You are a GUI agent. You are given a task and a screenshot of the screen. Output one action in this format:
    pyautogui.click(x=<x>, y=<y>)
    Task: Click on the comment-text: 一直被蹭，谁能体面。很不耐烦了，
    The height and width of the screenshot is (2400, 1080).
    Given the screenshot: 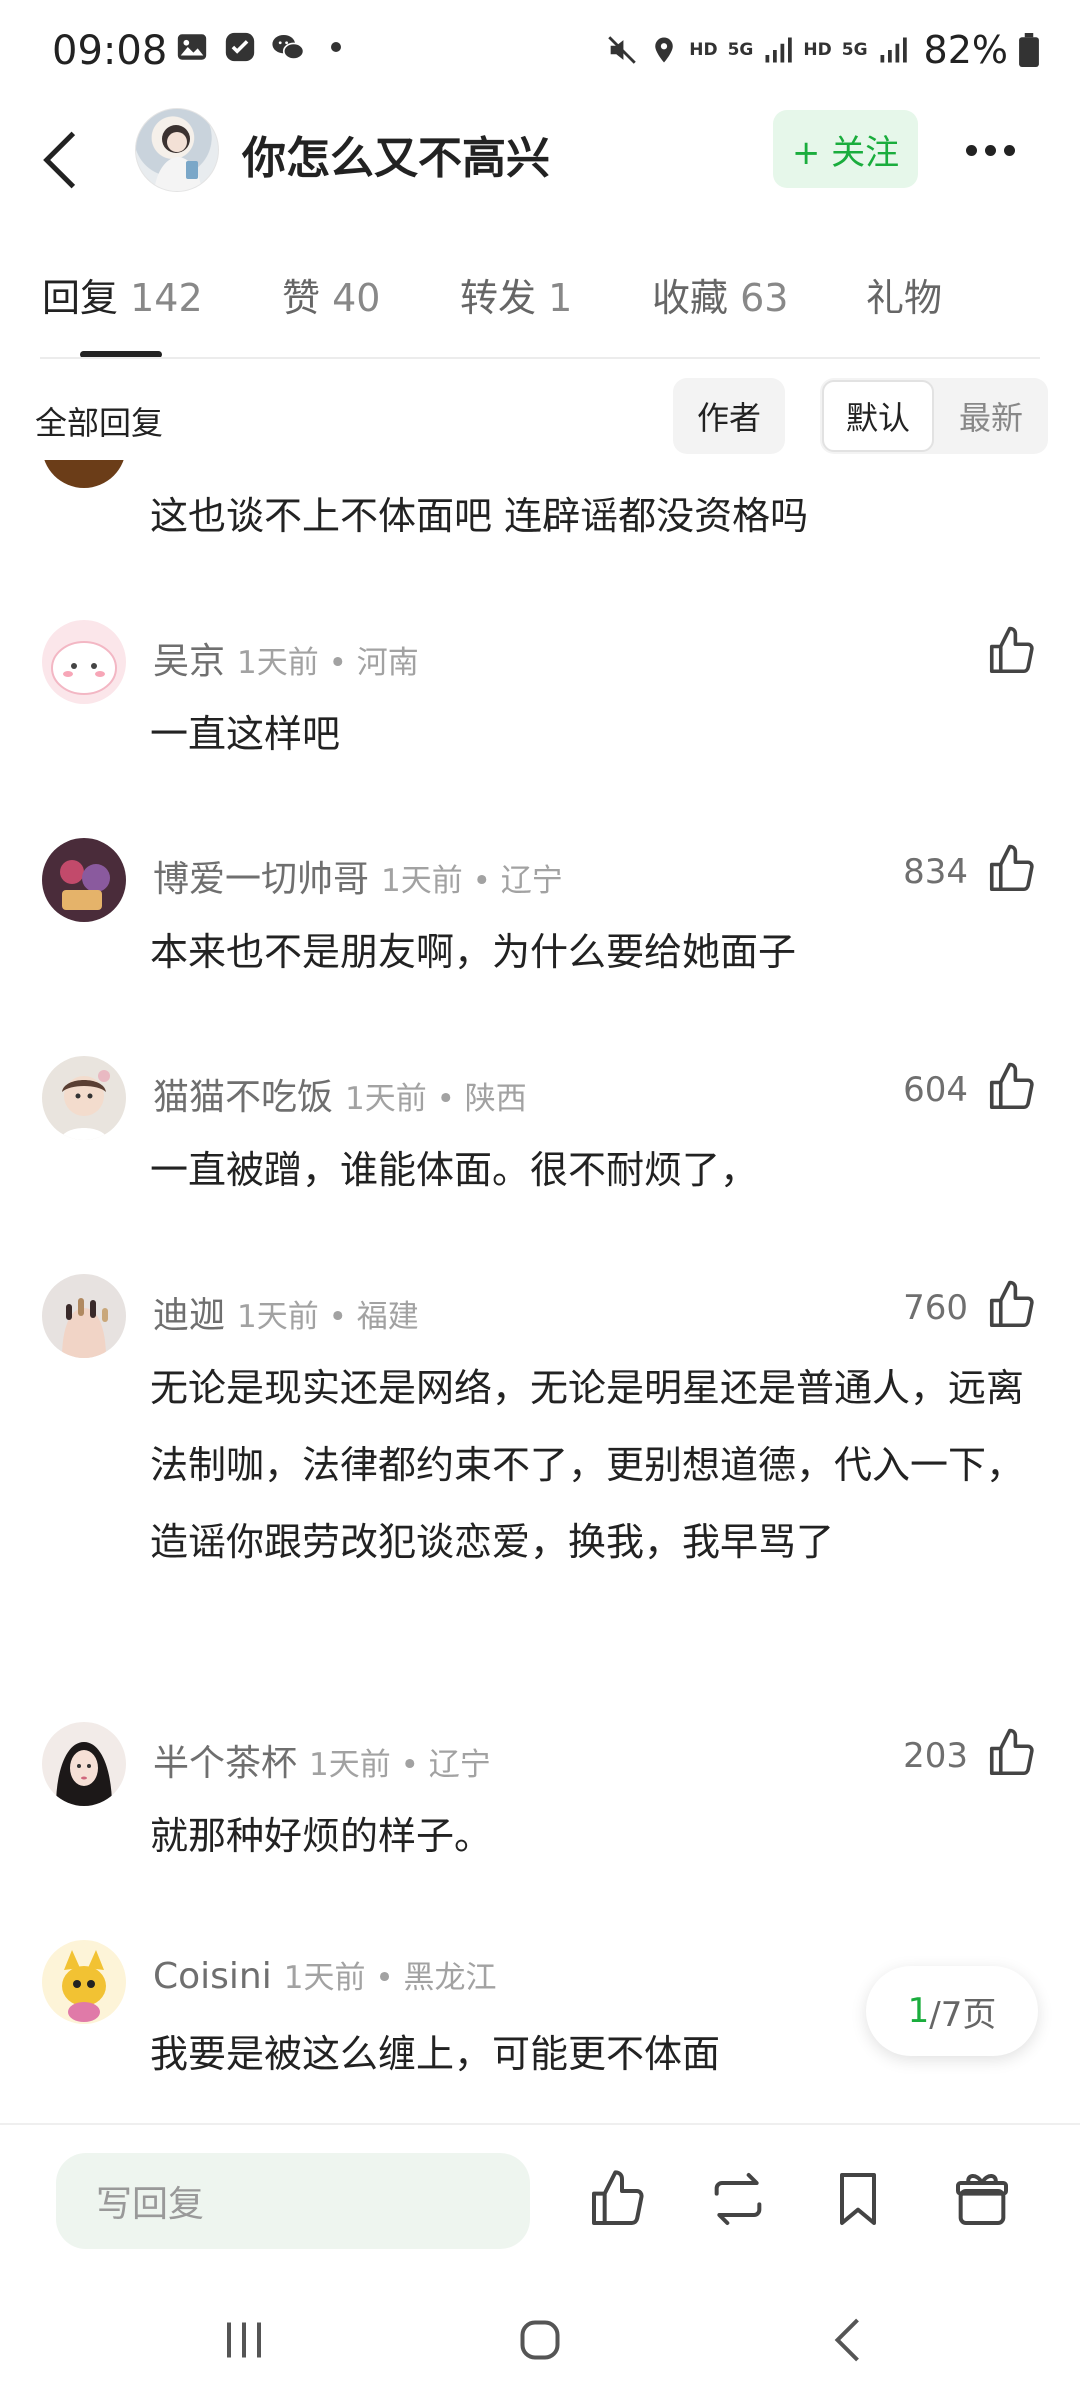 What is the action you would take?
    pyautogui.click(x=454, y=1170)
    